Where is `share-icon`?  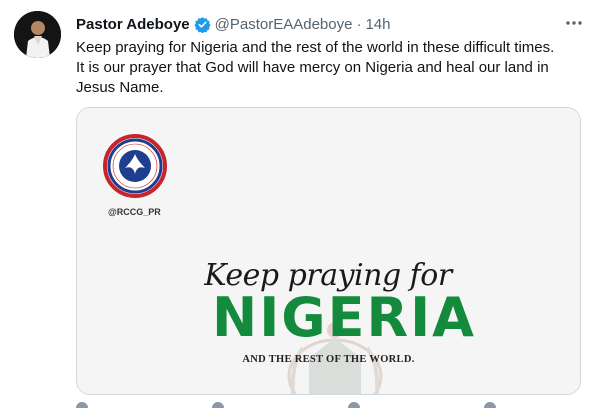 share-icon is located at coordinates (490, 405).